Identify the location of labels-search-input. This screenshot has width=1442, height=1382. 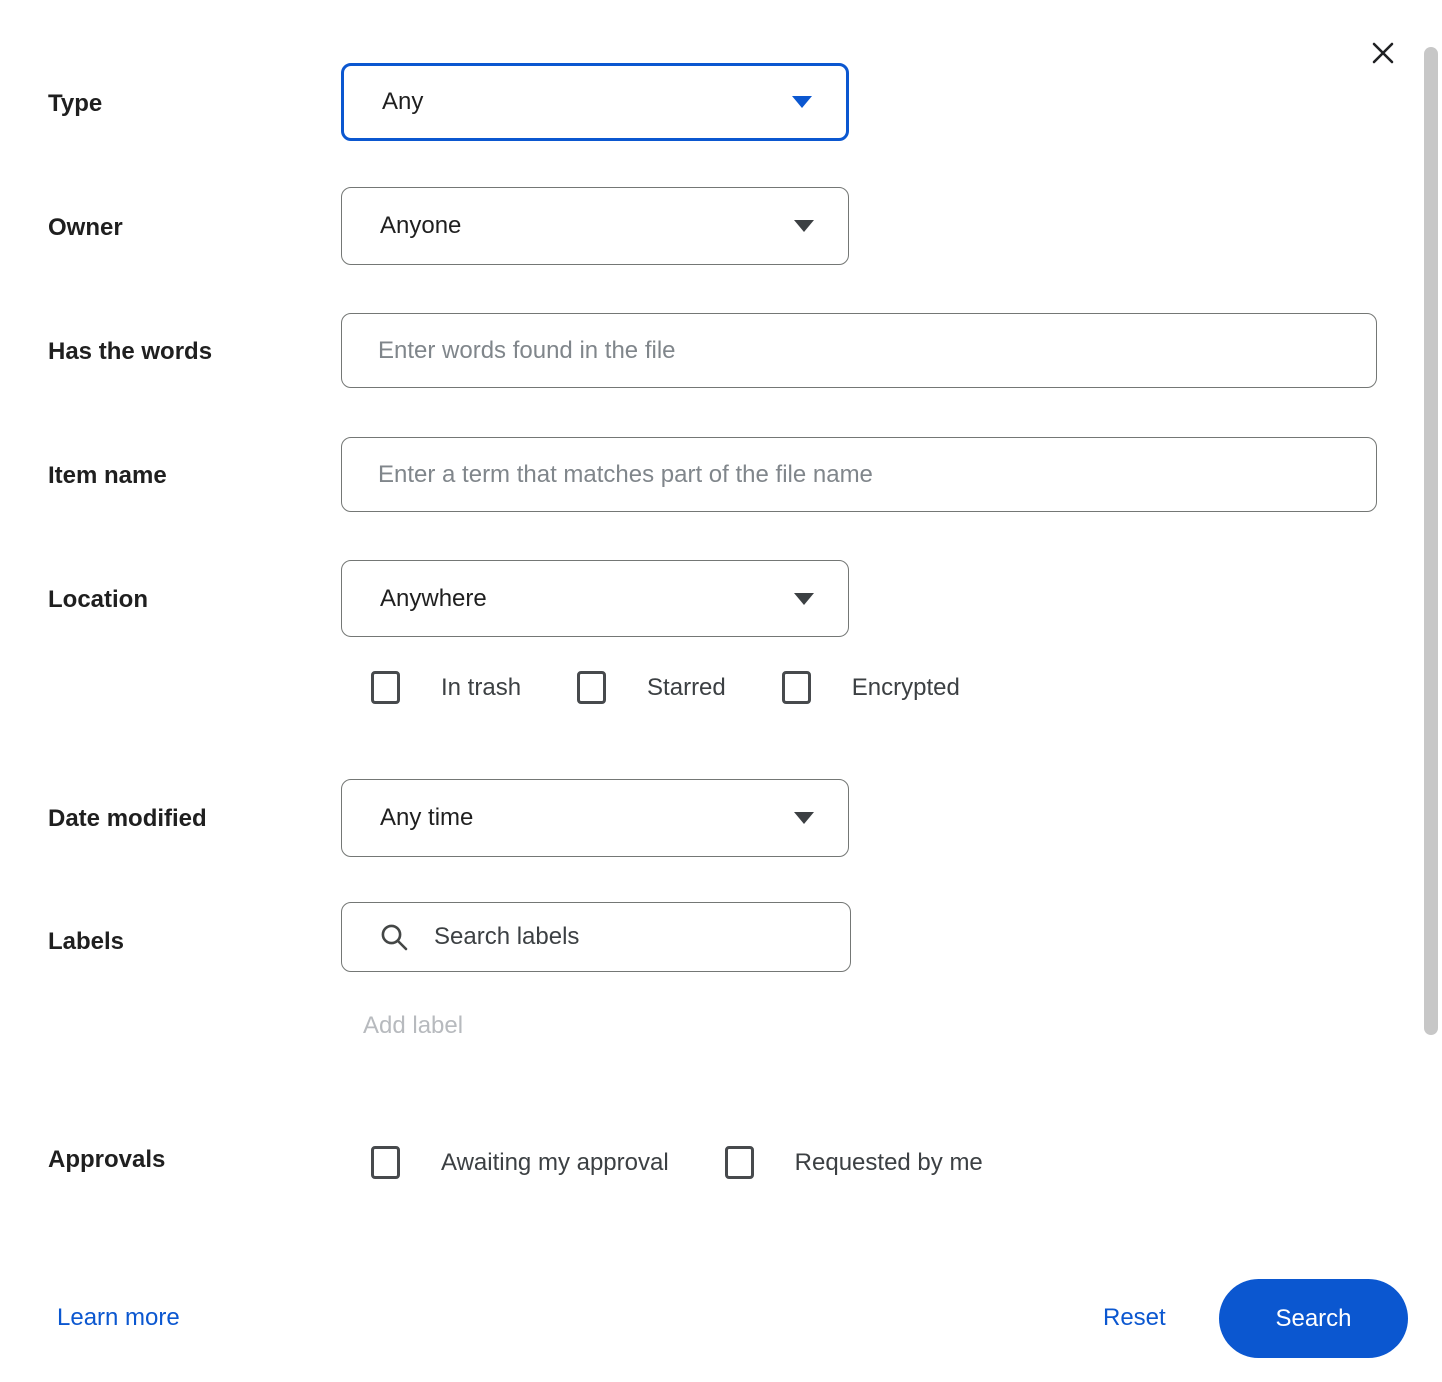
(631, 937).